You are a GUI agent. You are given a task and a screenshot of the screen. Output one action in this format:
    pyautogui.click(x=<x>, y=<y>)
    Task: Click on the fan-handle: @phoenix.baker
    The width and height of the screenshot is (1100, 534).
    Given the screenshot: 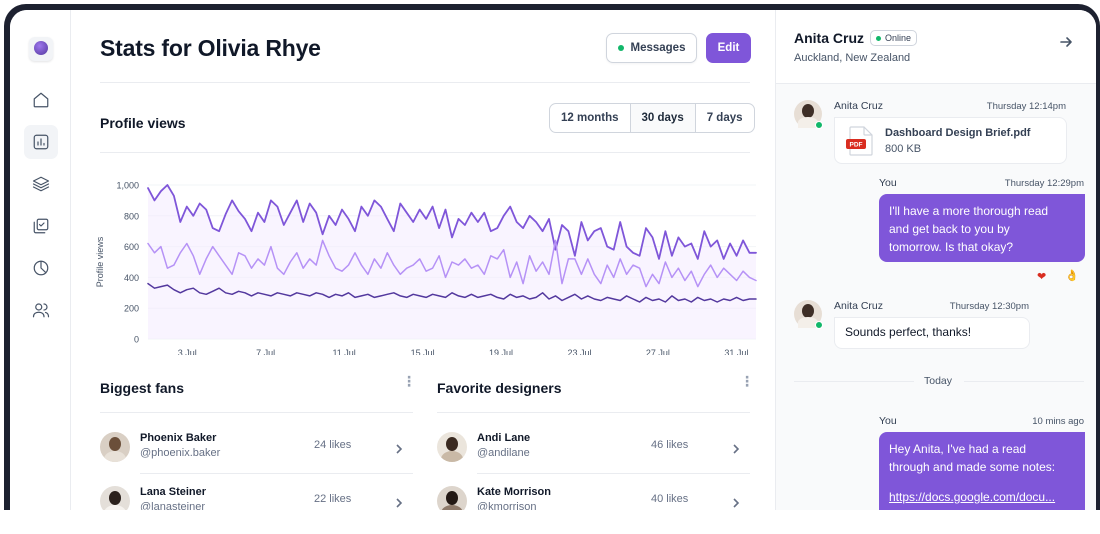 What is the action you would take?
    pyautogui.click(x=180, y=453)
    